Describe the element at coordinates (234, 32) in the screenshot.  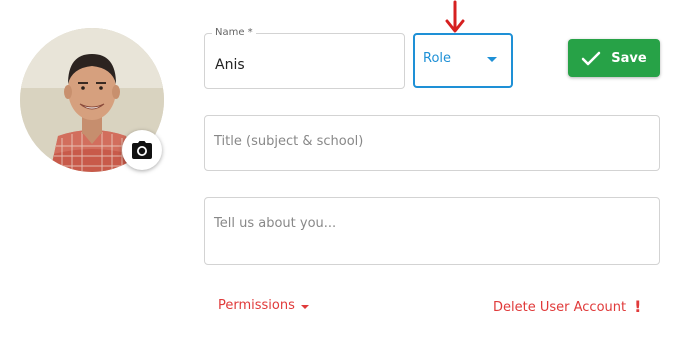
I see `name-field-label: Name *` at that location.